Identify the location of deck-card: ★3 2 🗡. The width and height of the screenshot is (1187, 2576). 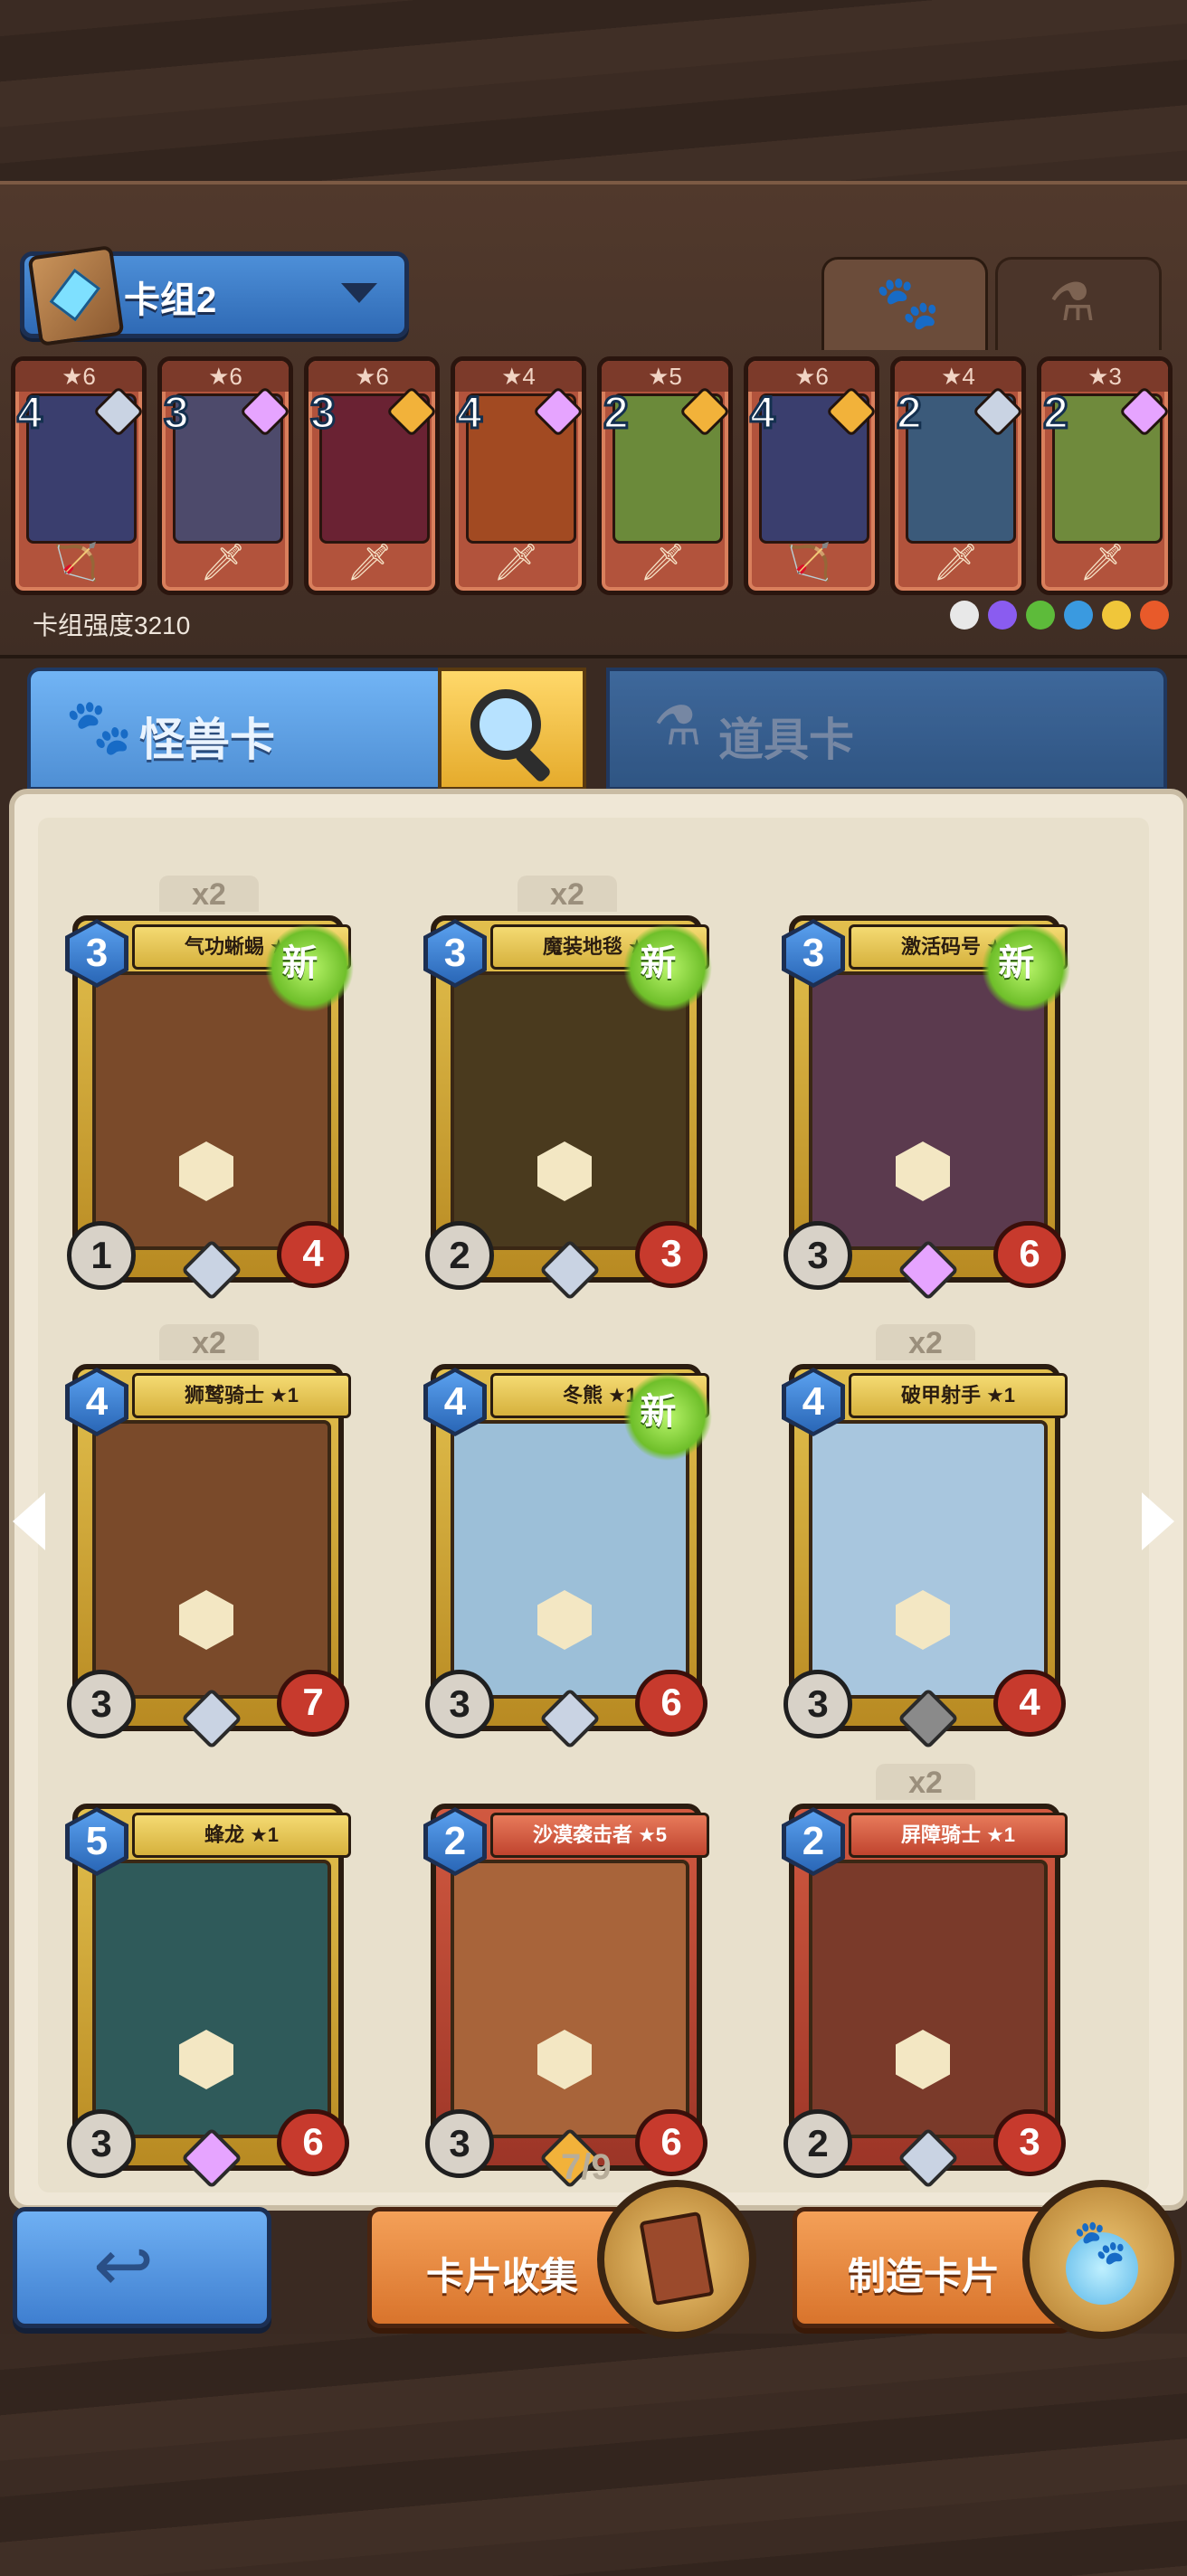
(1105, 475).